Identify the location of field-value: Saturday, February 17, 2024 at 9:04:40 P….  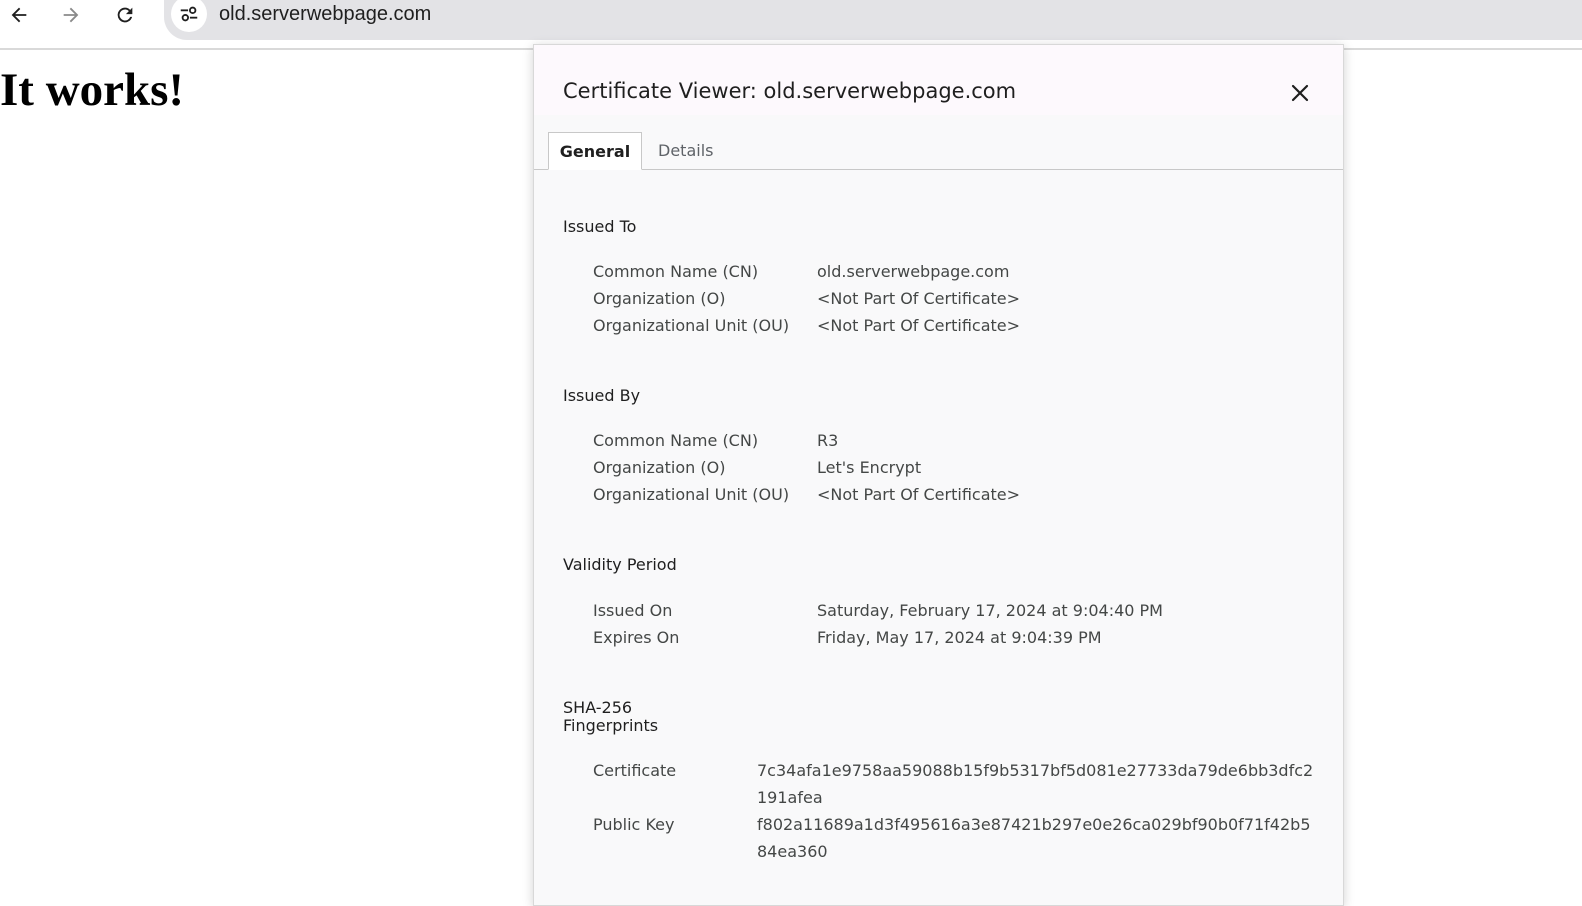
(990, 610).